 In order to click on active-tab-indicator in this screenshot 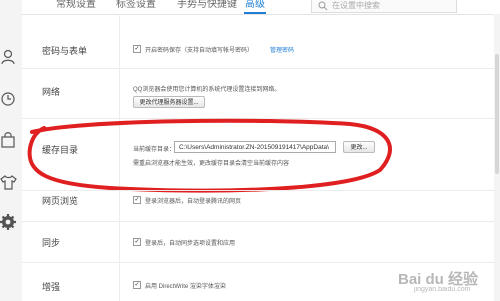, I will do `click(255, 13)`.